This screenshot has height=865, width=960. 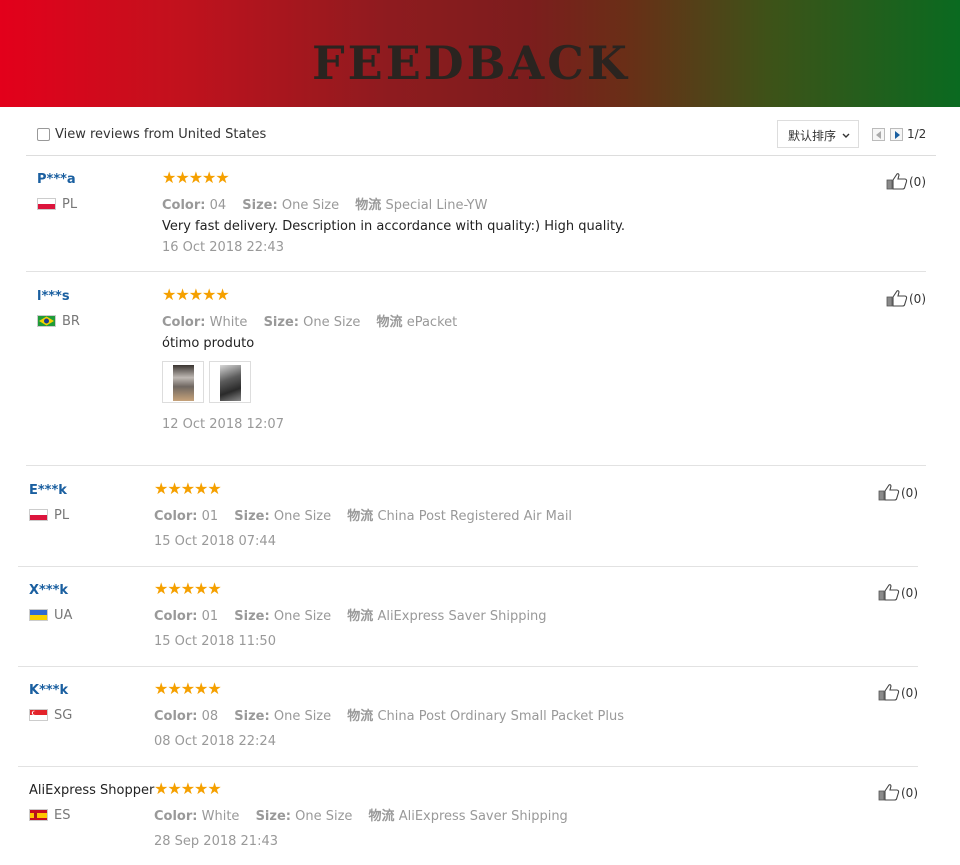 I want to click on shipping-value: AliExpress Saver Shipping, so click(x=462, y=616).